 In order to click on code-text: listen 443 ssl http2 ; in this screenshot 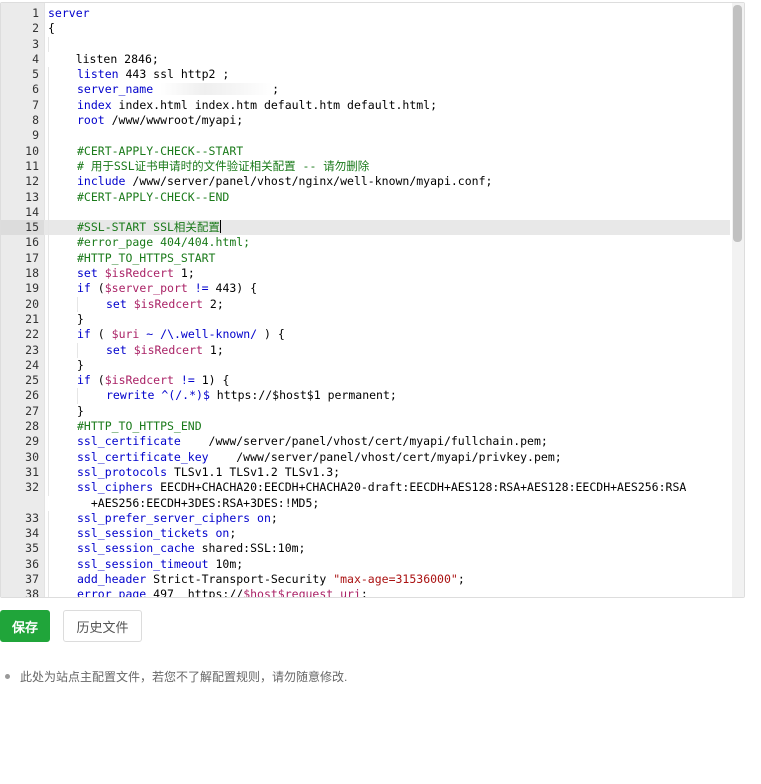, I will do `click(389, 75)`.